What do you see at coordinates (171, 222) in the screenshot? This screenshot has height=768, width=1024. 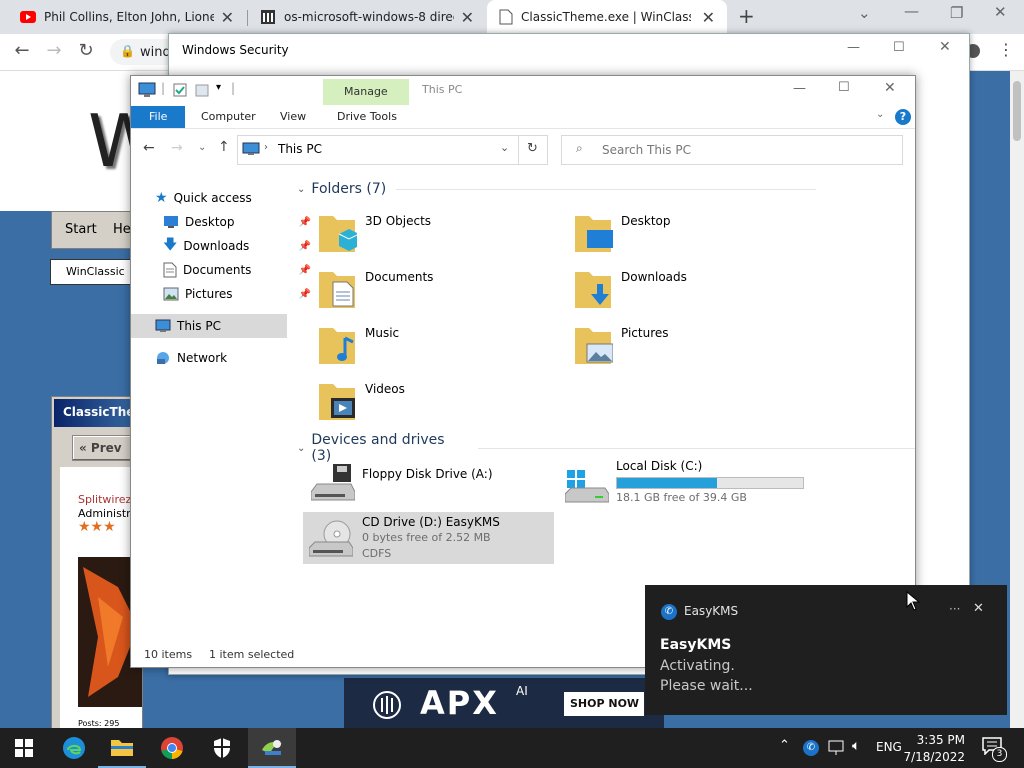 I see `desktop-icon` at bounding box center [171, 222].